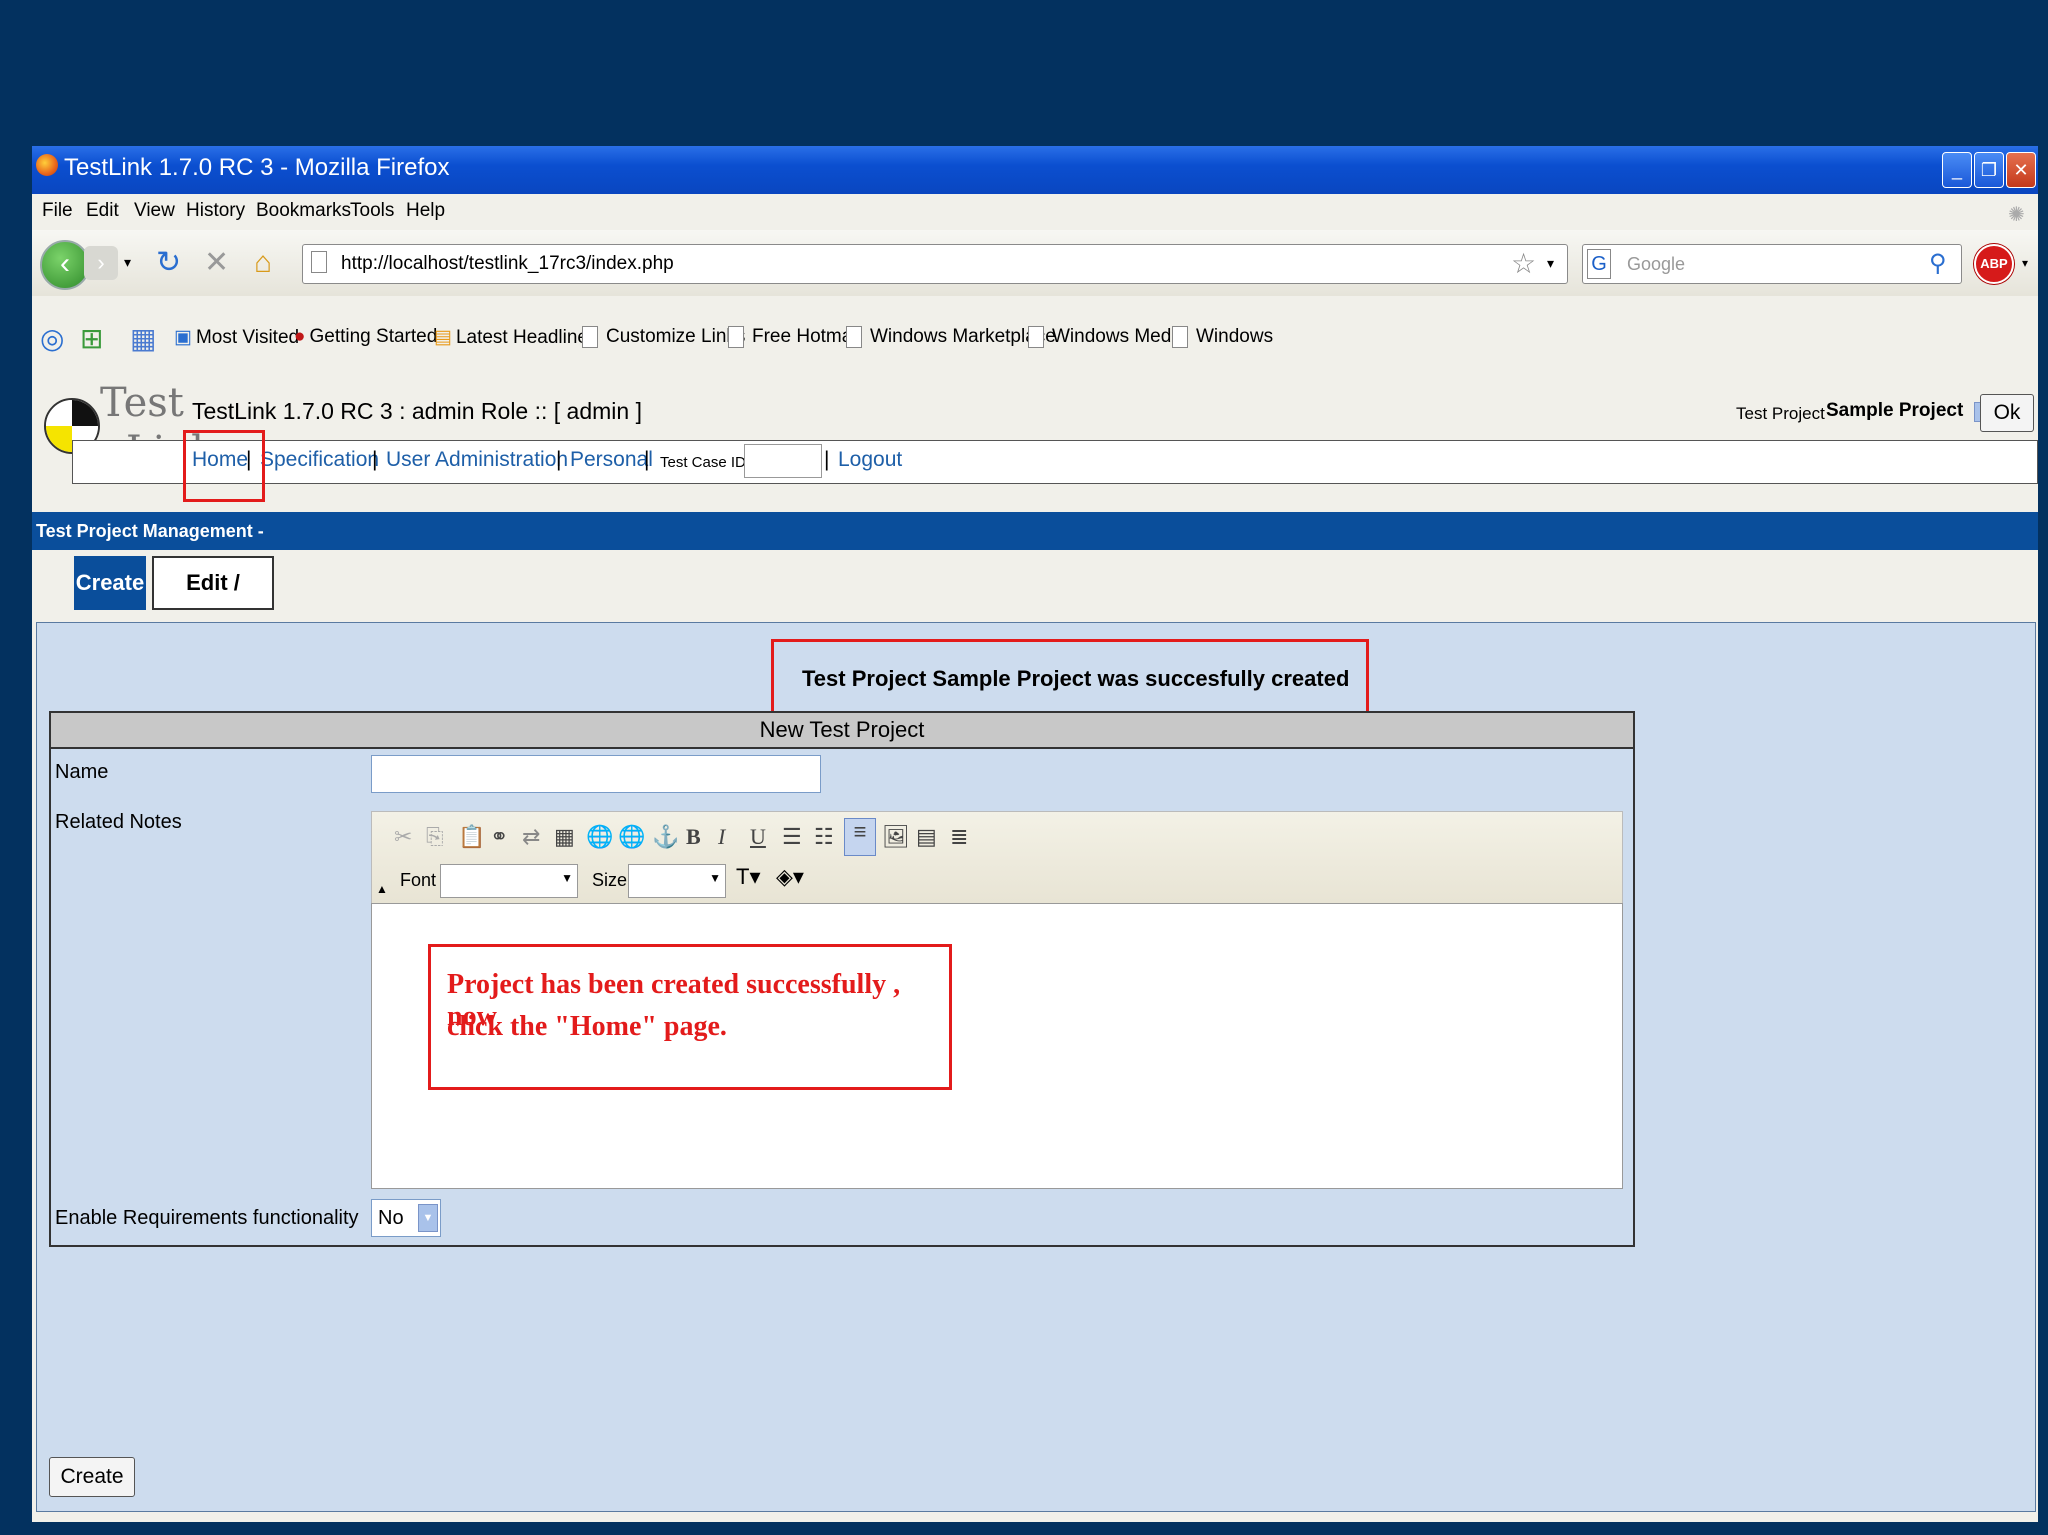 The image size is (2048, 1535). I want to click on bookmark-free-hotmail: Free Hotmail, so click(794, 337).